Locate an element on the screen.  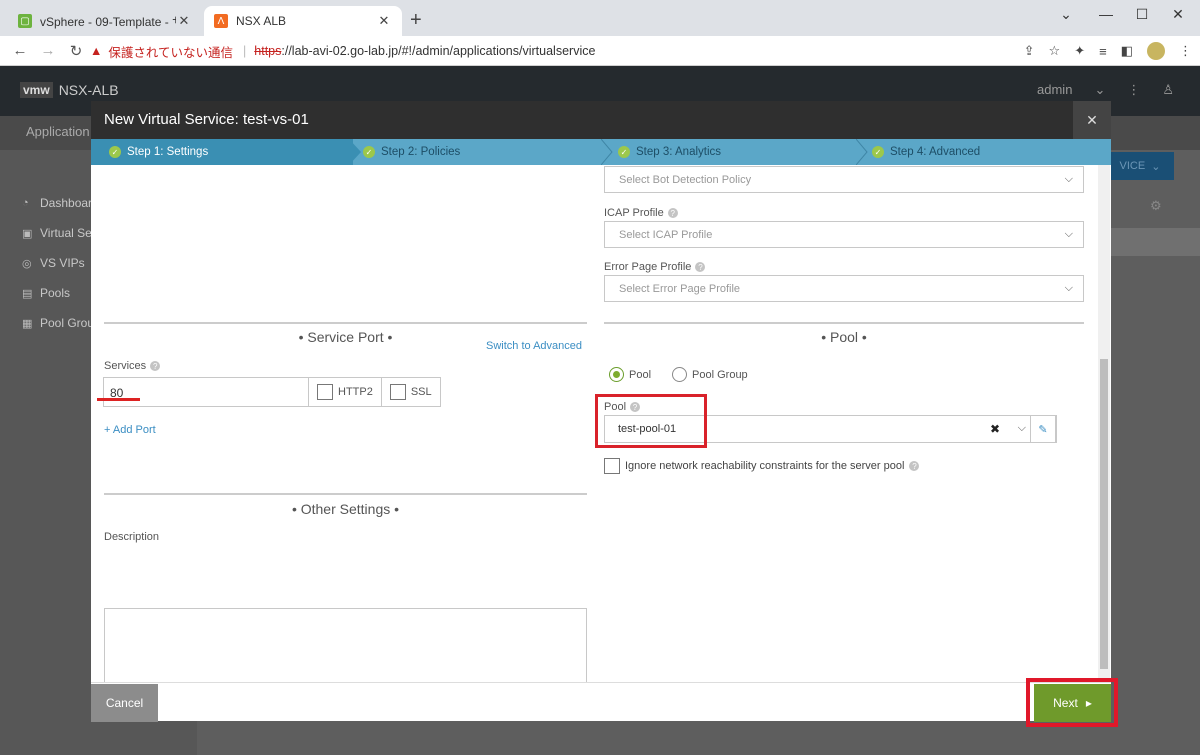
minimize-icon: — is located at coordinates (1106, 14).